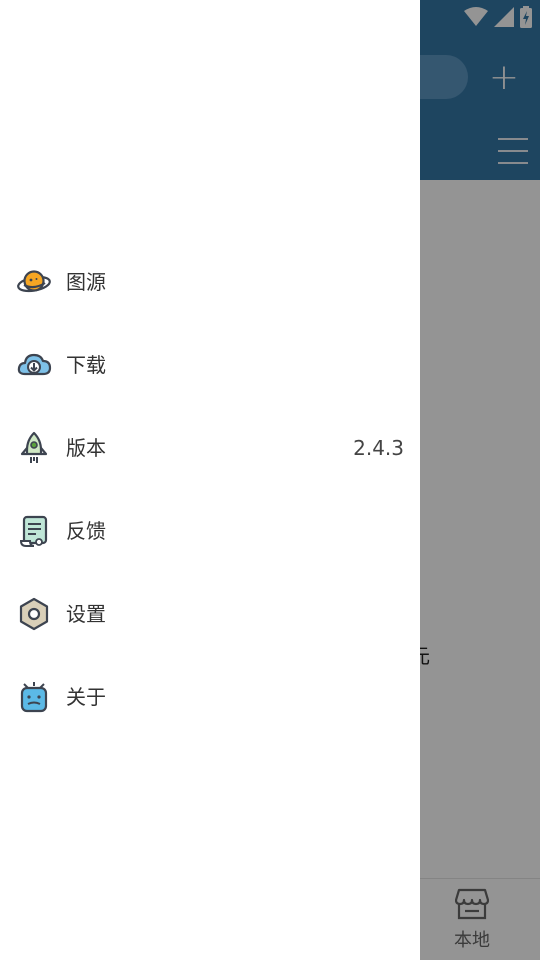 This screenshot has height=961, width=540. What do you see at coordinates (210, 614) in the screenshot?
I see `drawer-item-settings: 设置` at bounding box center [210, 614].